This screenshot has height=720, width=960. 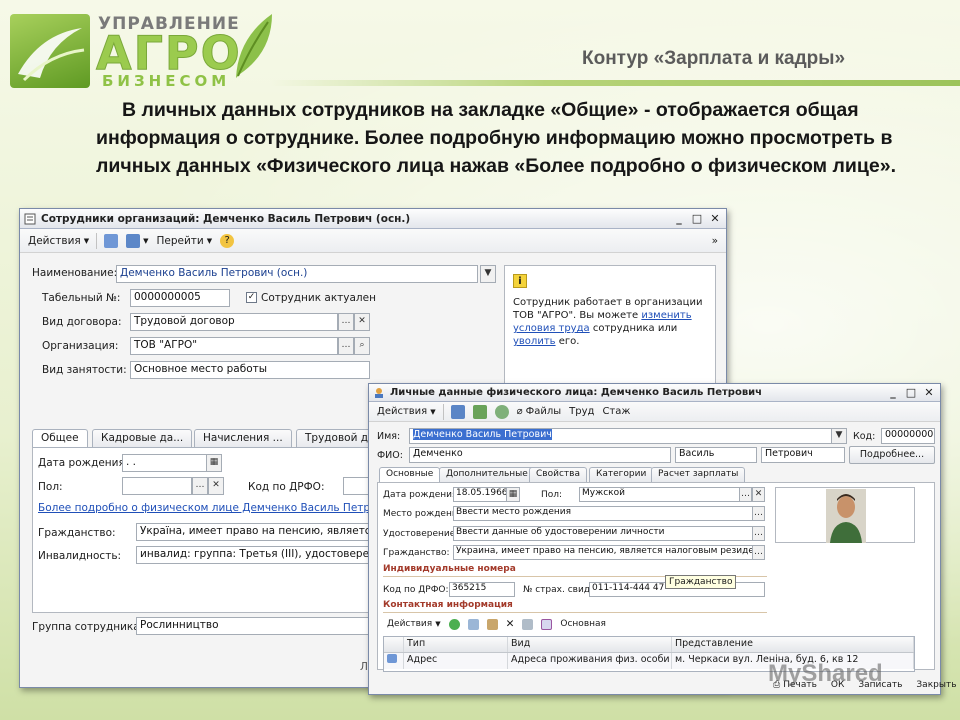 What do you see at coordinates (502, 412) in the screenshot?
I see `refresh-icon` at bounding box center [502, 412].